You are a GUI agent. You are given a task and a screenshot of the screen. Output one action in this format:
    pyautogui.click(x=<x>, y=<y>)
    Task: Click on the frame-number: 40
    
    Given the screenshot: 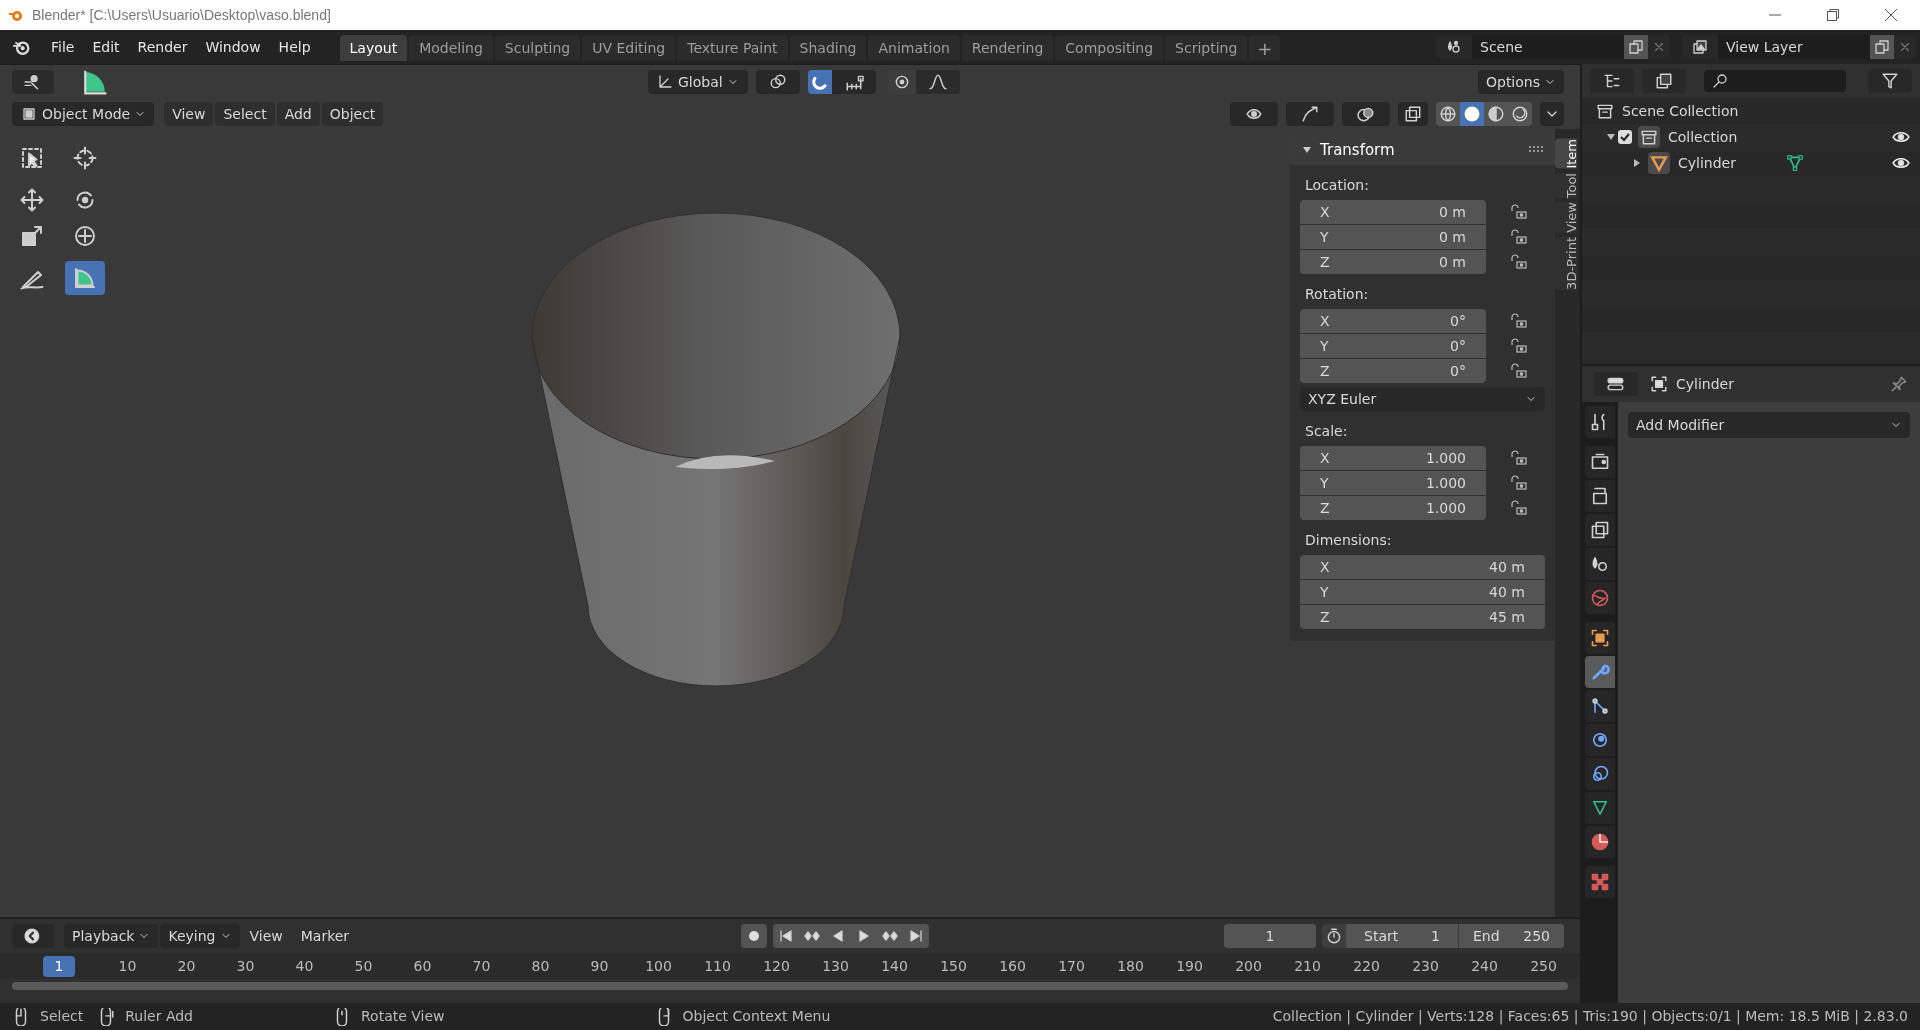 What is the action you would take?
    pyautogui.click(x=304, y=966)
    